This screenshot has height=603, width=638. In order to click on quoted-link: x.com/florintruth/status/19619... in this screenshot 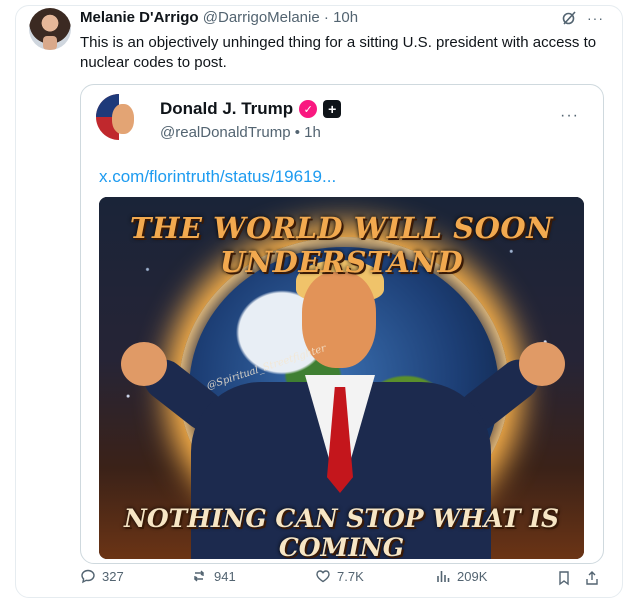, I will do `click(217, 177)`.